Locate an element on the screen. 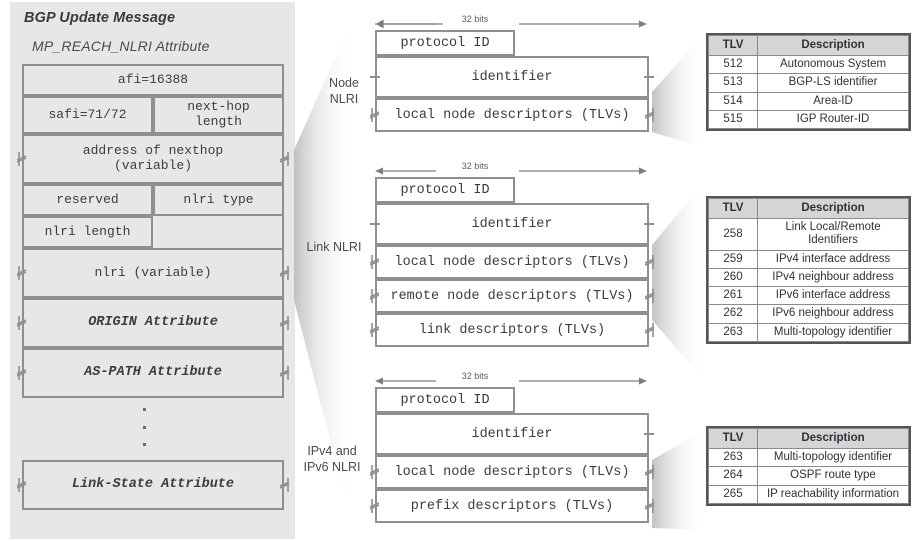 This screenshot has height=541, width=921. link-nlri-row-link-descriptors: link descriptors (TLVs) is located at coordinates (512, 330).